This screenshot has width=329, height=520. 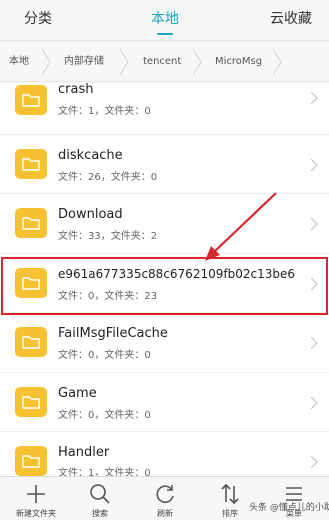 I want to click on list-item-folder: crash 文件：1，文件夹：0, so click(x=164, y=109).